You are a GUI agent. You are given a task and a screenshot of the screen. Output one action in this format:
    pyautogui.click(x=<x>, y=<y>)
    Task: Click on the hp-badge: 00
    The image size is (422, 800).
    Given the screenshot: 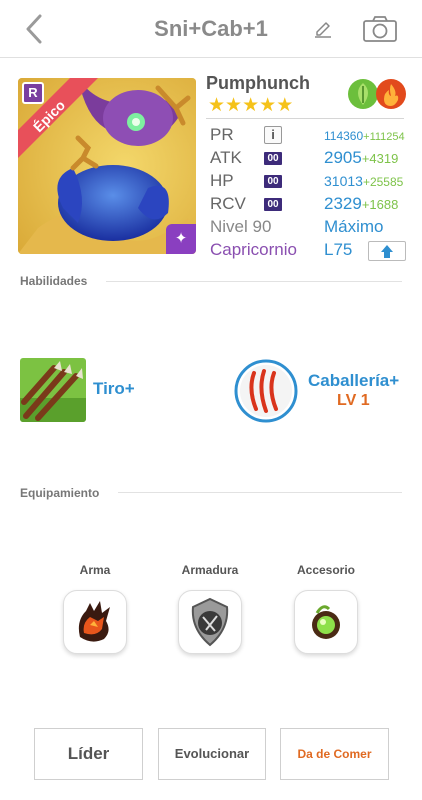 What is the action you would take?
    pyautogui.click(x=273, y=181)
    